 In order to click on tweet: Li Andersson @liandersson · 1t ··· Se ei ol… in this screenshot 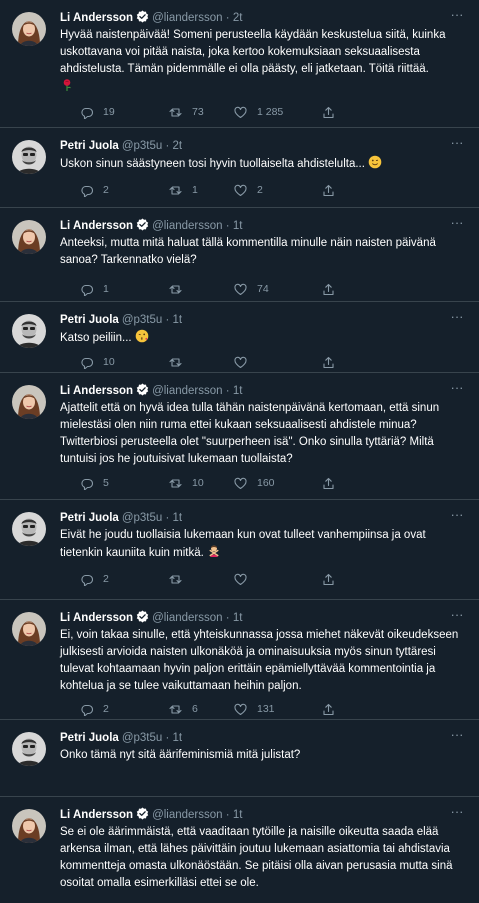, I will do `click(239, 850)`.